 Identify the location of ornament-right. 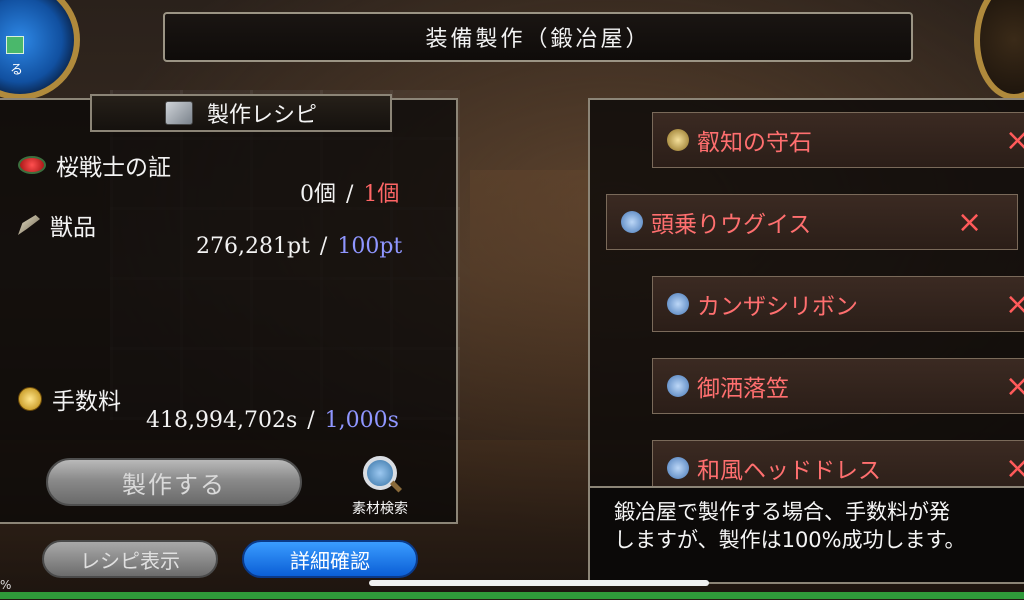
(999, 50).